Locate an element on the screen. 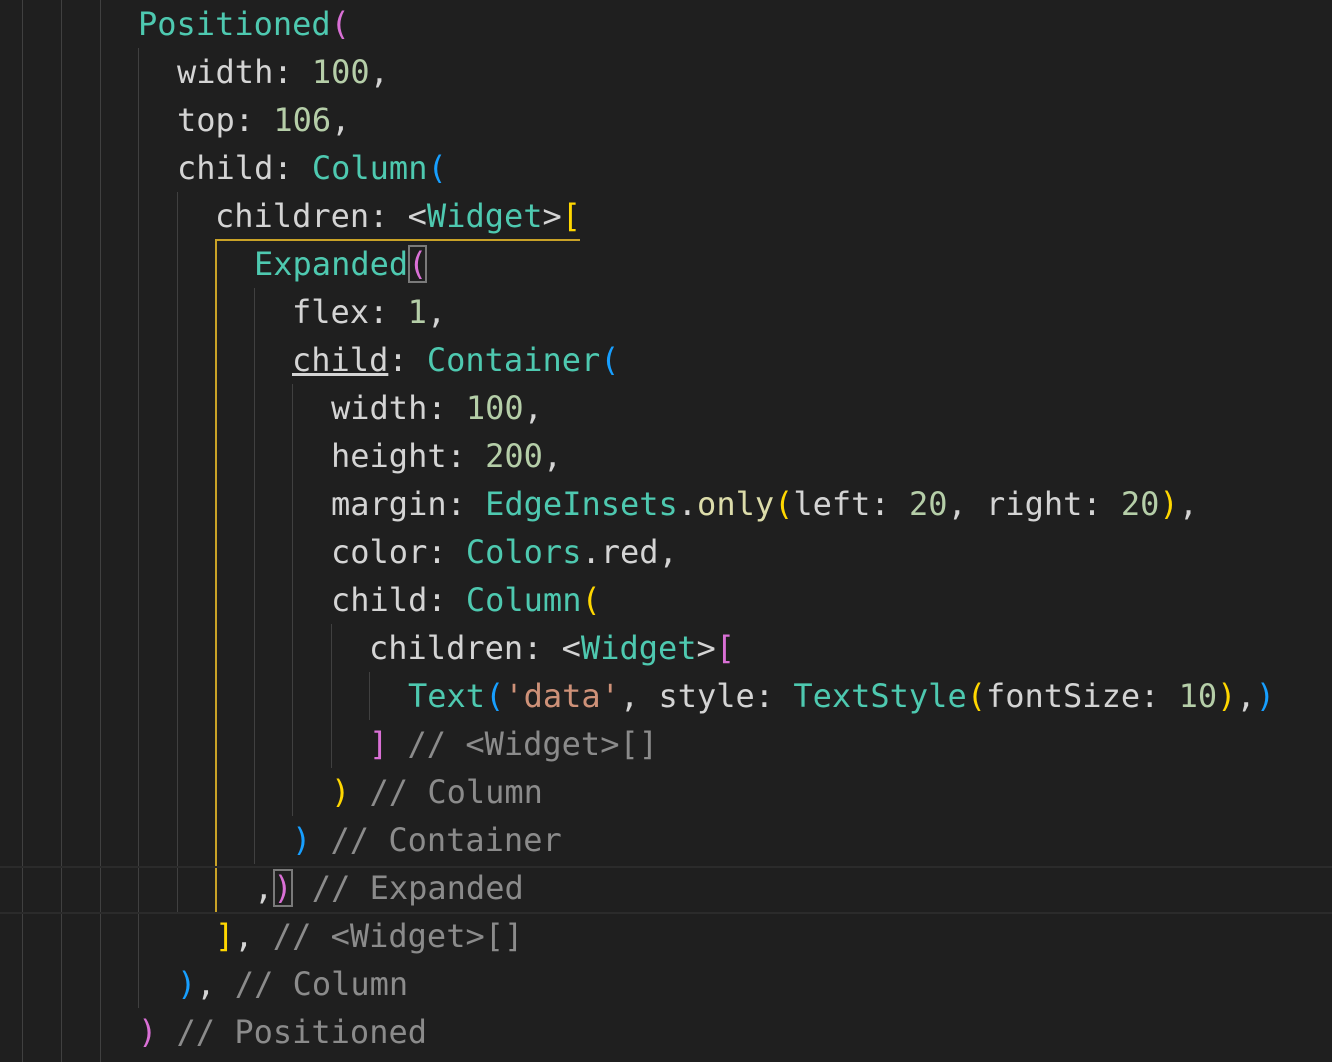  function-token: only is located at coordinates (736, 504).